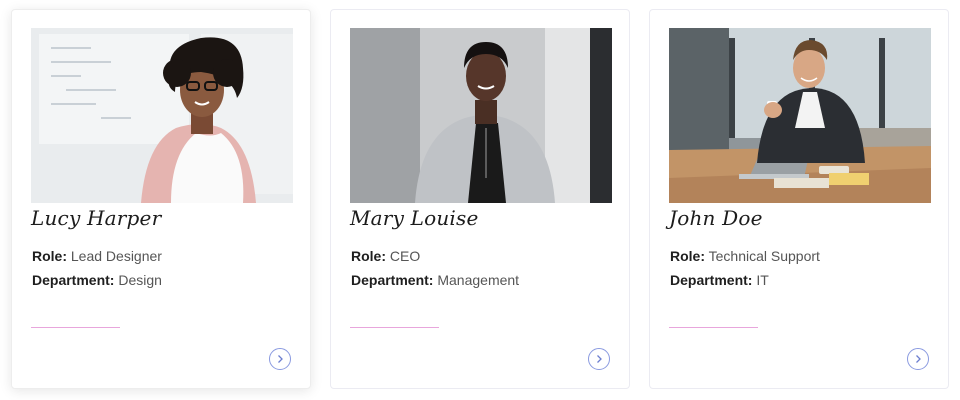 The height and width of the screenshot is (400, 960). I want to click on role-value: Technical Support, so click(764, 256).